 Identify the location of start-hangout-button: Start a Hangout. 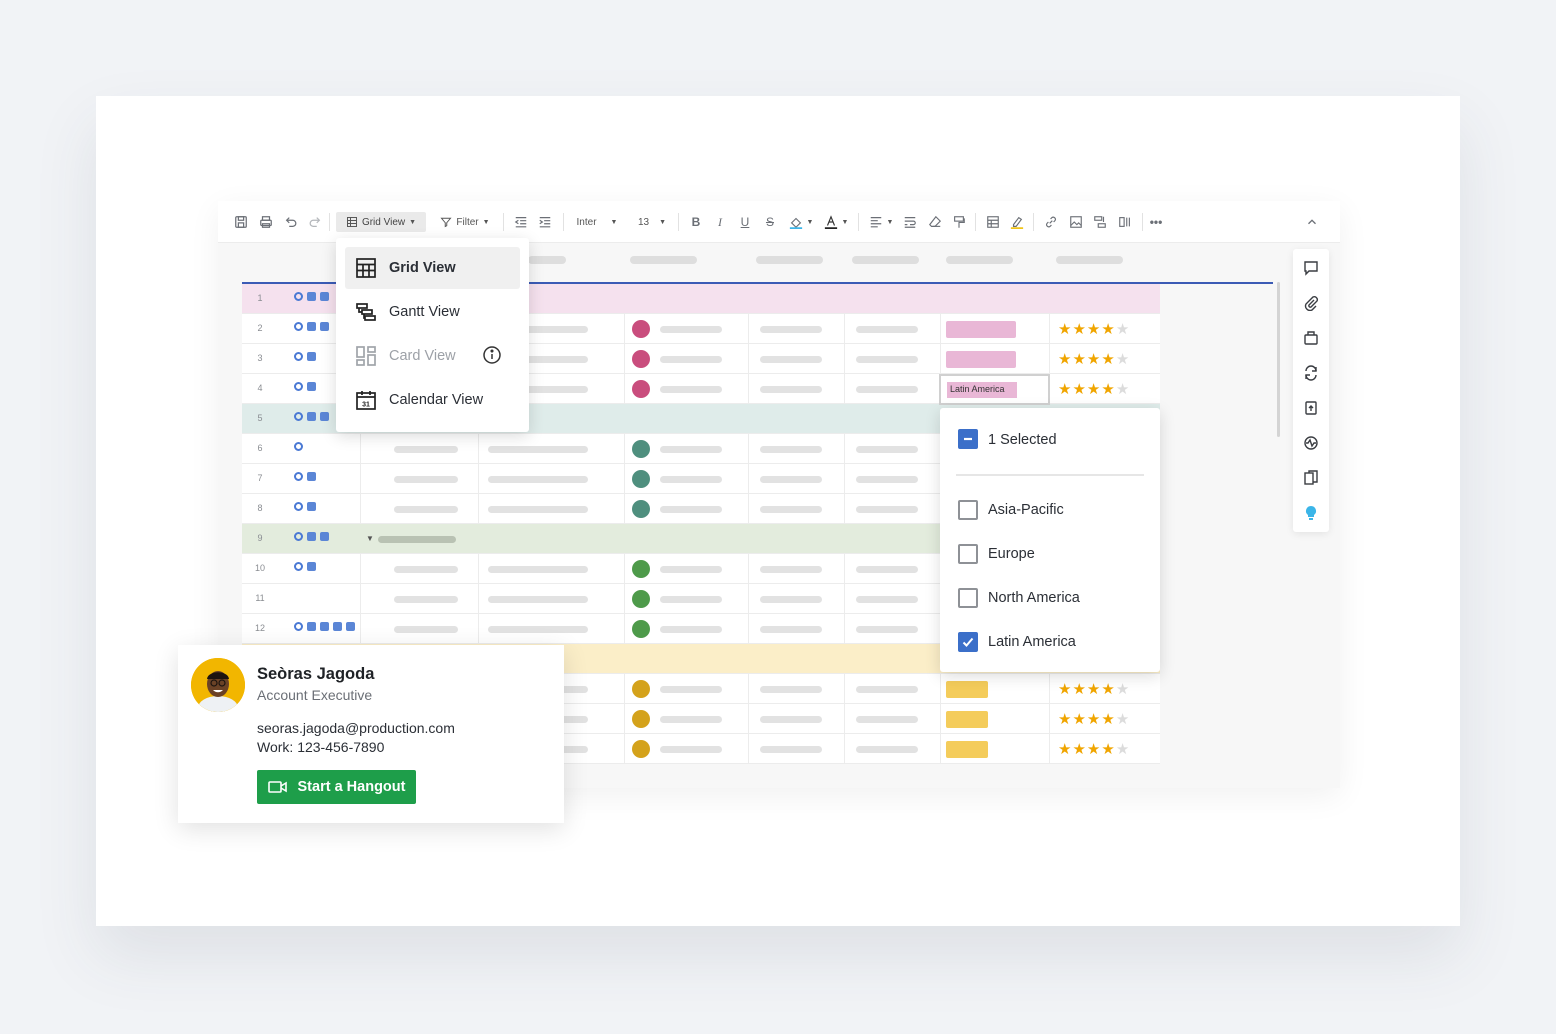
(336, 787).